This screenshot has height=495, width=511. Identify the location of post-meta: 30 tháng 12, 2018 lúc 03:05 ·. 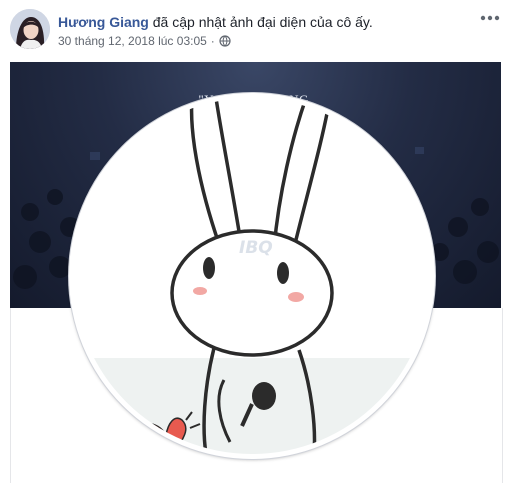
(144, 41).